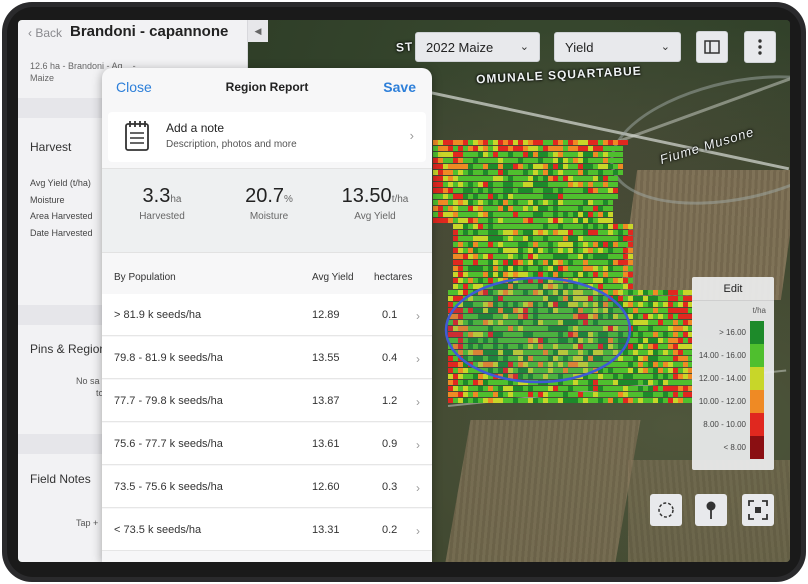 This screenshot has width=808, height=584. What do you see at coordinates (712, 47) in the screenshot?
I see `split-view-button` at bounding box center [712, 47].